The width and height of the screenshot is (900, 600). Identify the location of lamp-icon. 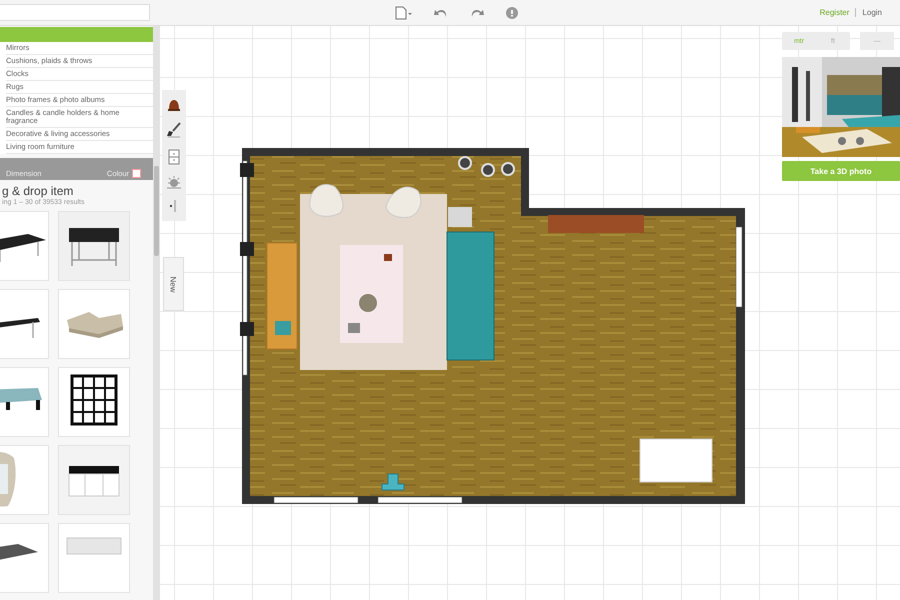
(174, 105).